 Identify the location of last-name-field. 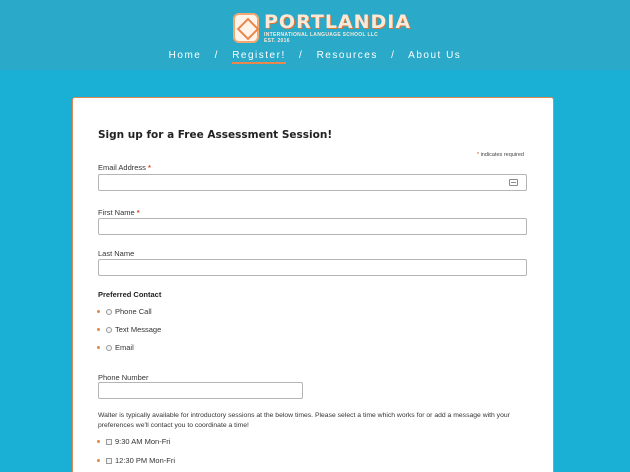
(312, 267).